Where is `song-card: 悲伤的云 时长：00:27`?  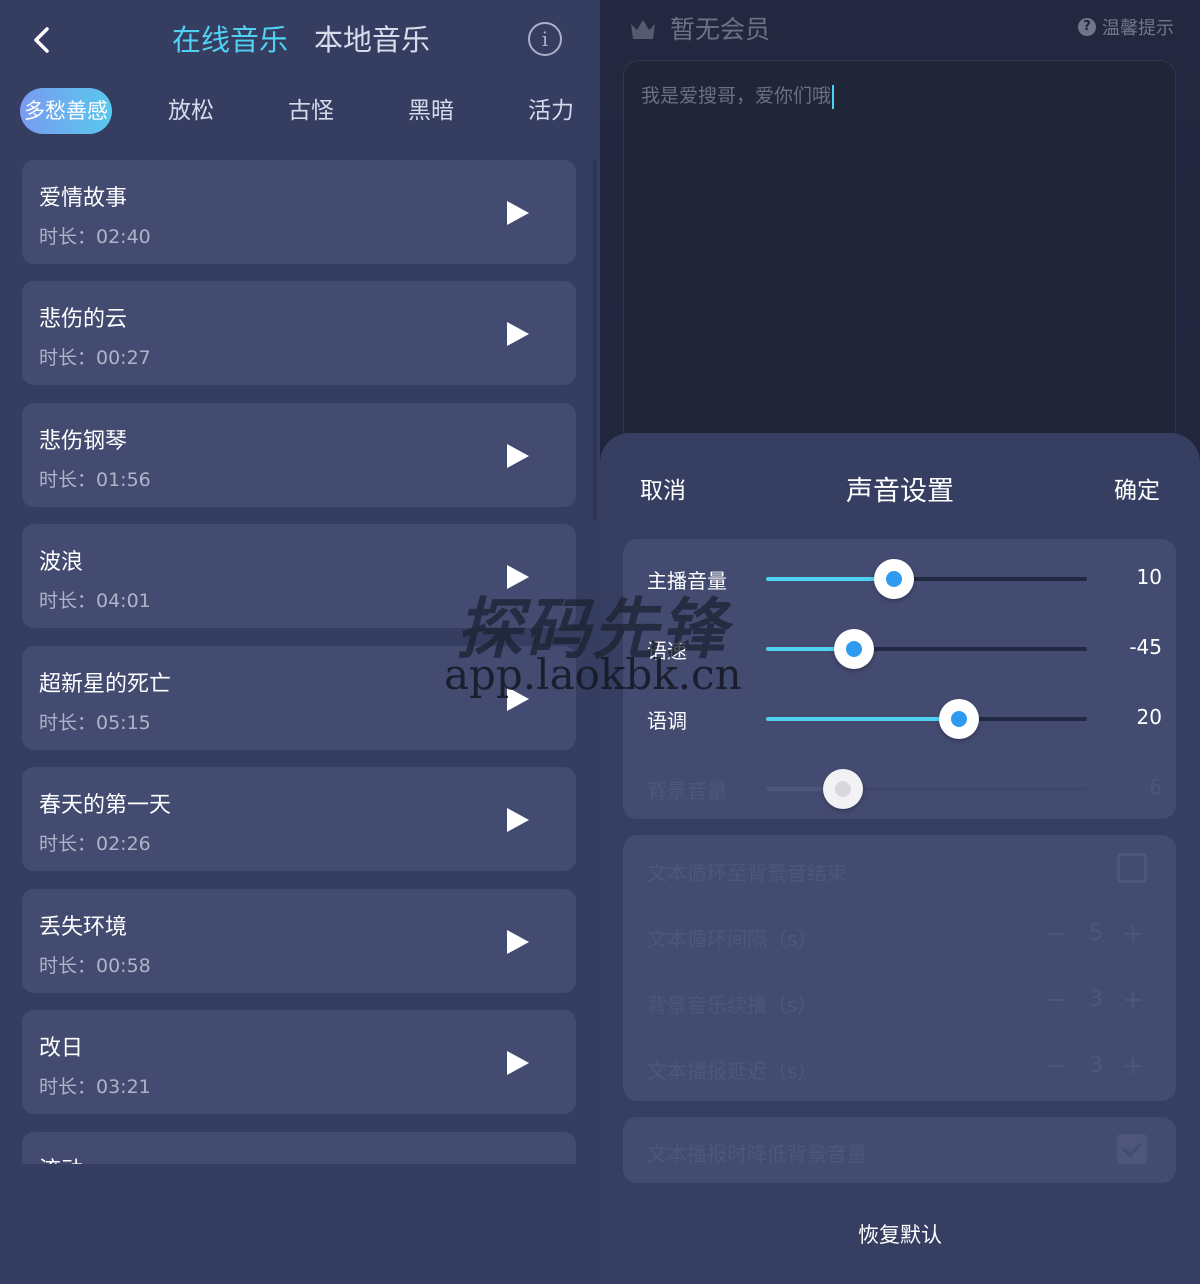
song-card: 悲伤的云 时长：00:27 is located at coordinates (299, 333).